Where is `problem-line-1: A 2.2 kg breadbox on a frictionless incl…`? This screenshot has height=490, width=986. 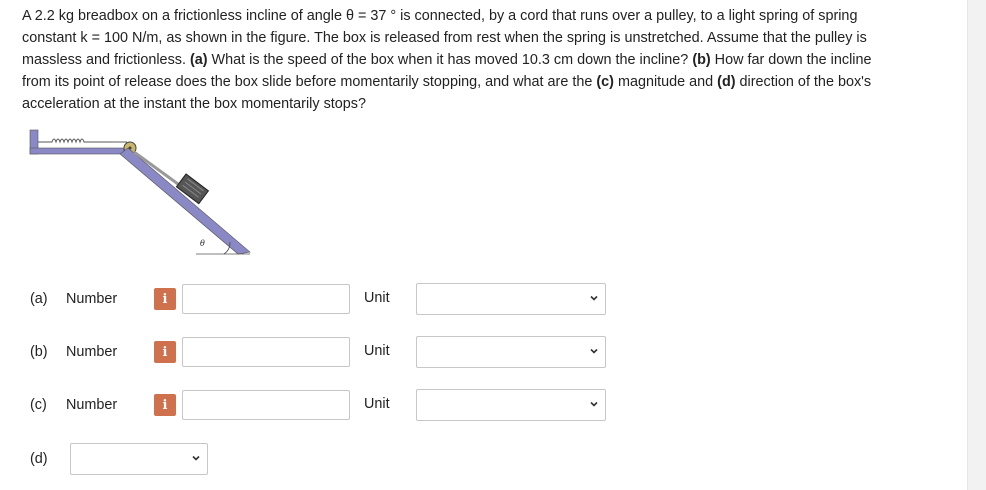
problem-line-1: A 2.2 kg breadbox on a frictionless incl… is located at coordinates (440, 16).